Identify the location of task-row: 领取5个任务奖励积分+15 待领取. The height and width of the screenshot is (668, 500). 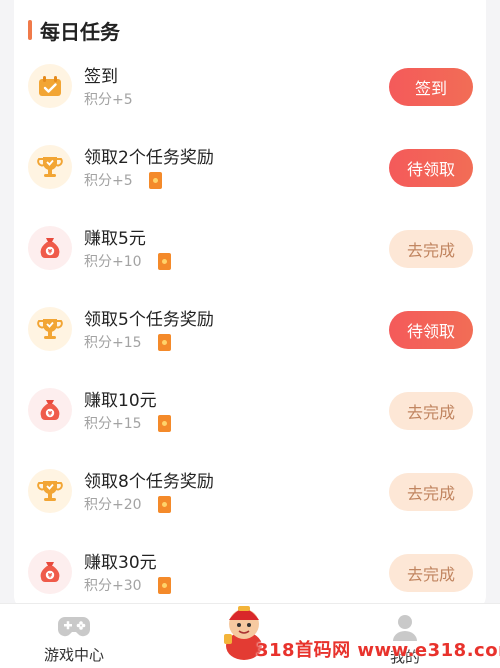
(250, 329).